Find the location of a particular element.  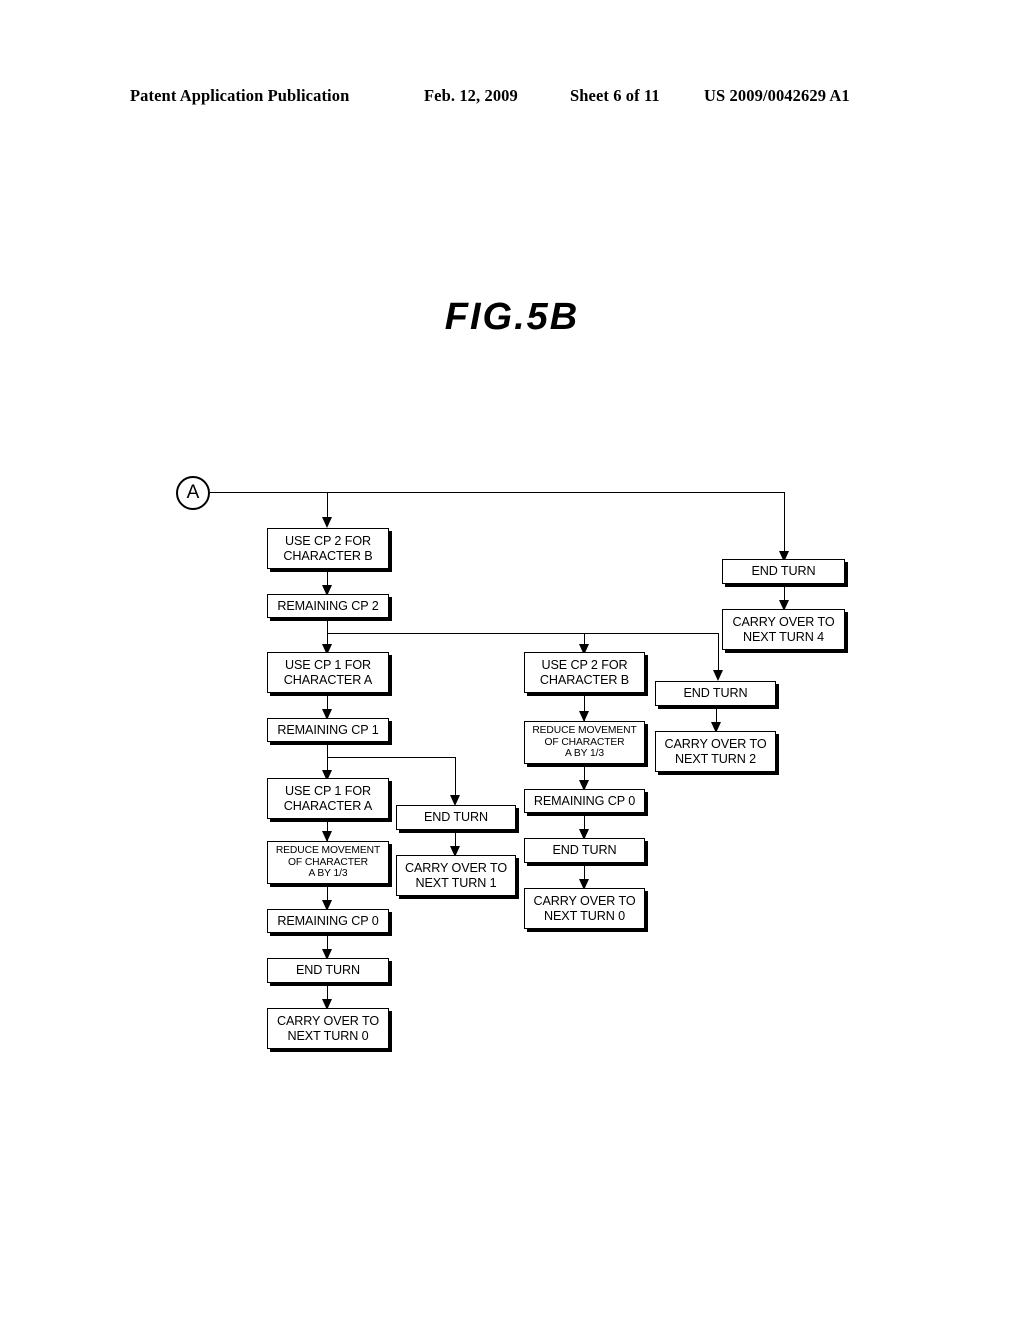

edge-bus-to-end-turn-col4 is located at coordinates (718, 654).